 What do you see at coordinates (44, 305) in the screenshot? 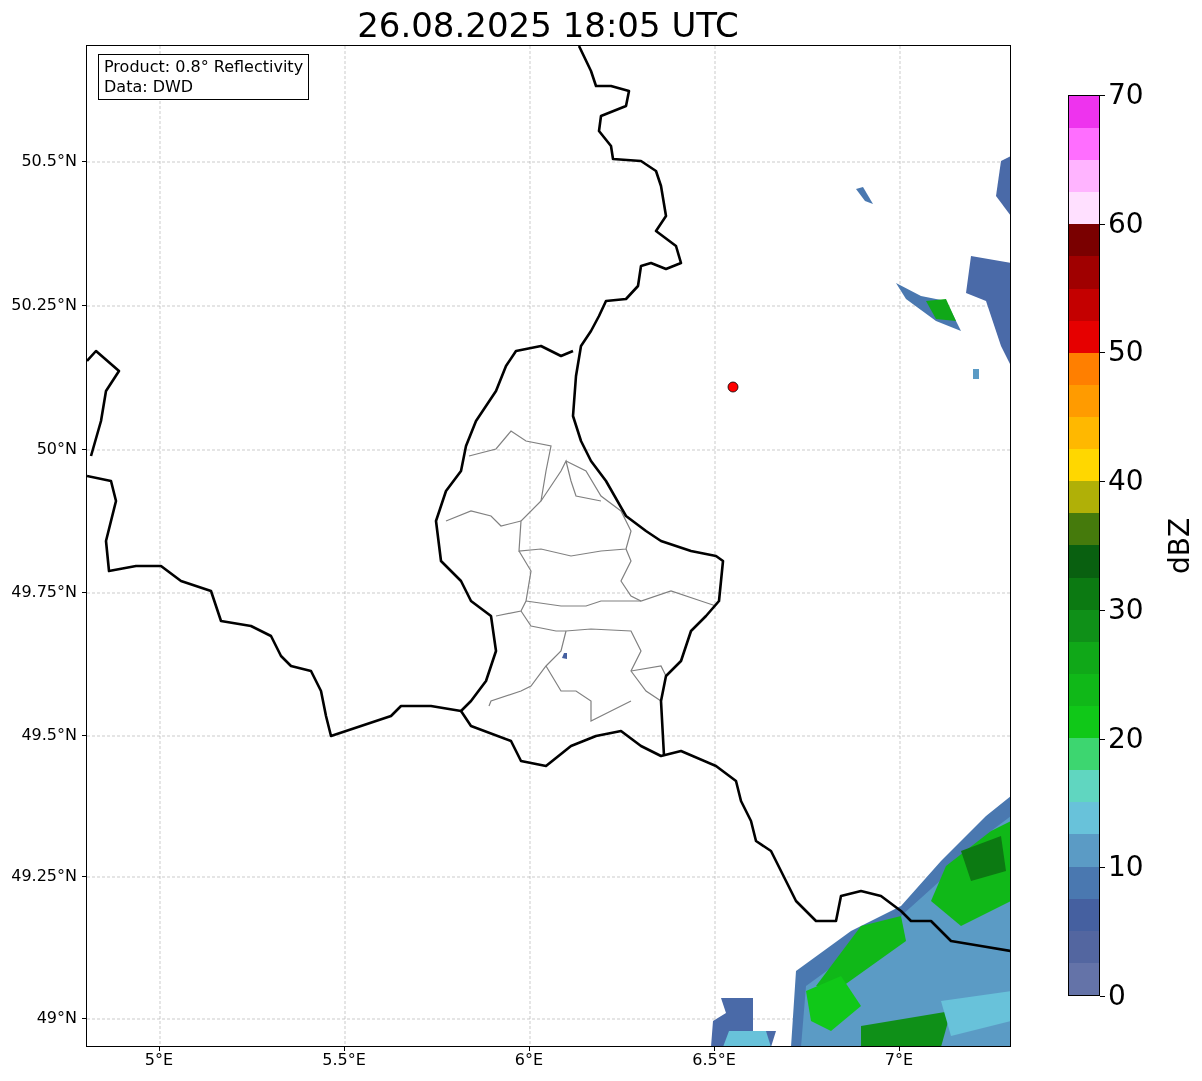
I see `axis-label: 50.25°N` at bounding box center [44, 305].